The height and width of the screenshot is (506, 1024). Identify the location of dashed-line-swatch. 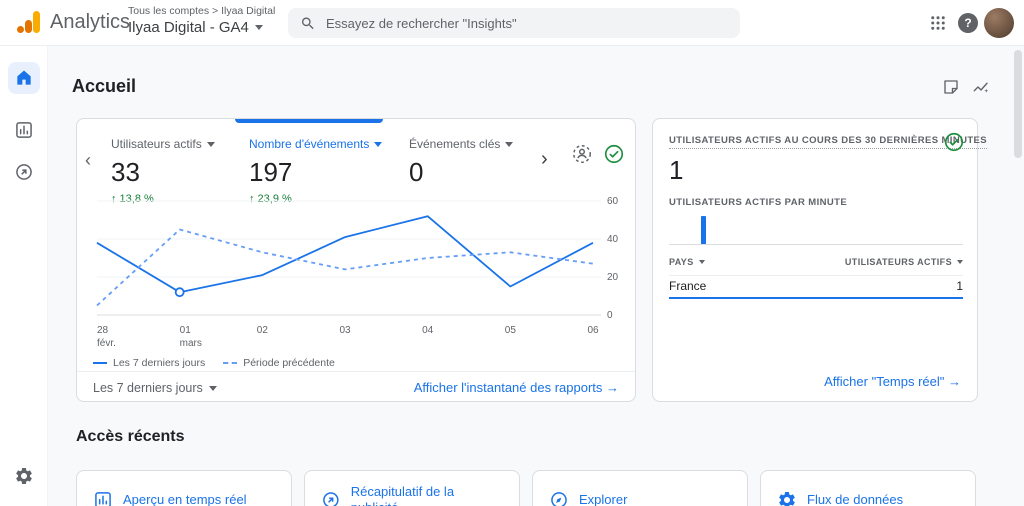
(230, 363).